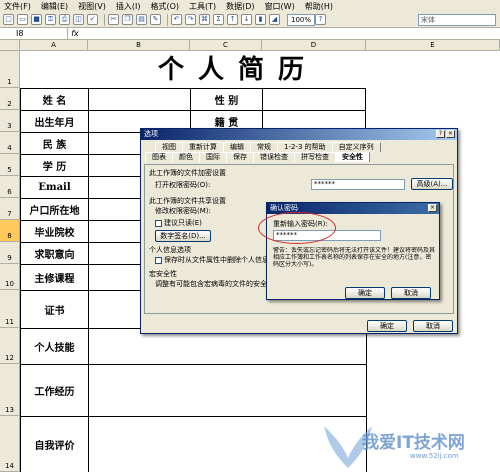 The height and width of the screenshot is (472, 500). I want to click on tab-custom-lists: 自定义序列, so click(356, 147).